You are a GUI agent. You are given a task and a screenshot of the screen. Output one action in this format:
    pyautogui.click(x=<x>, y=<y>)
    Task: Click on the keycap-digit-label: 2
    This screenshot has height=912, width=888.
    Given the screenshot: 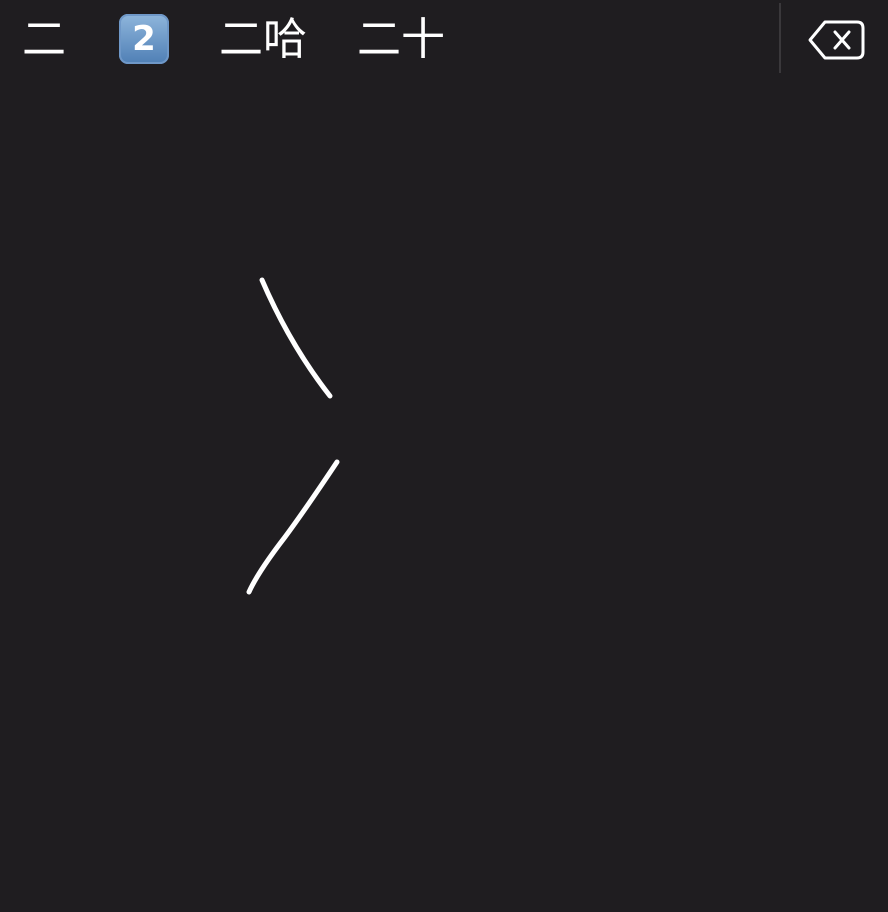 What is the action you would take?
    pyautogui.click(x=144, y=39)
    